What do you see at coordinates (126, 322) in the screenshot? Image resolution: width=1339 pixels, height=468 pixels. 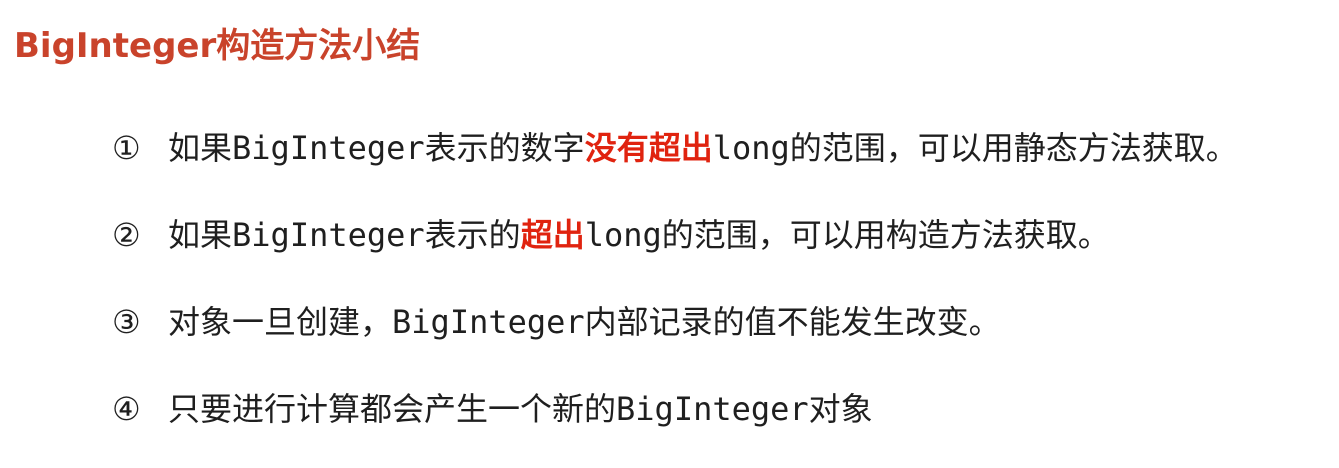 I see `item-number: ③` at bounding box center [126, 322].